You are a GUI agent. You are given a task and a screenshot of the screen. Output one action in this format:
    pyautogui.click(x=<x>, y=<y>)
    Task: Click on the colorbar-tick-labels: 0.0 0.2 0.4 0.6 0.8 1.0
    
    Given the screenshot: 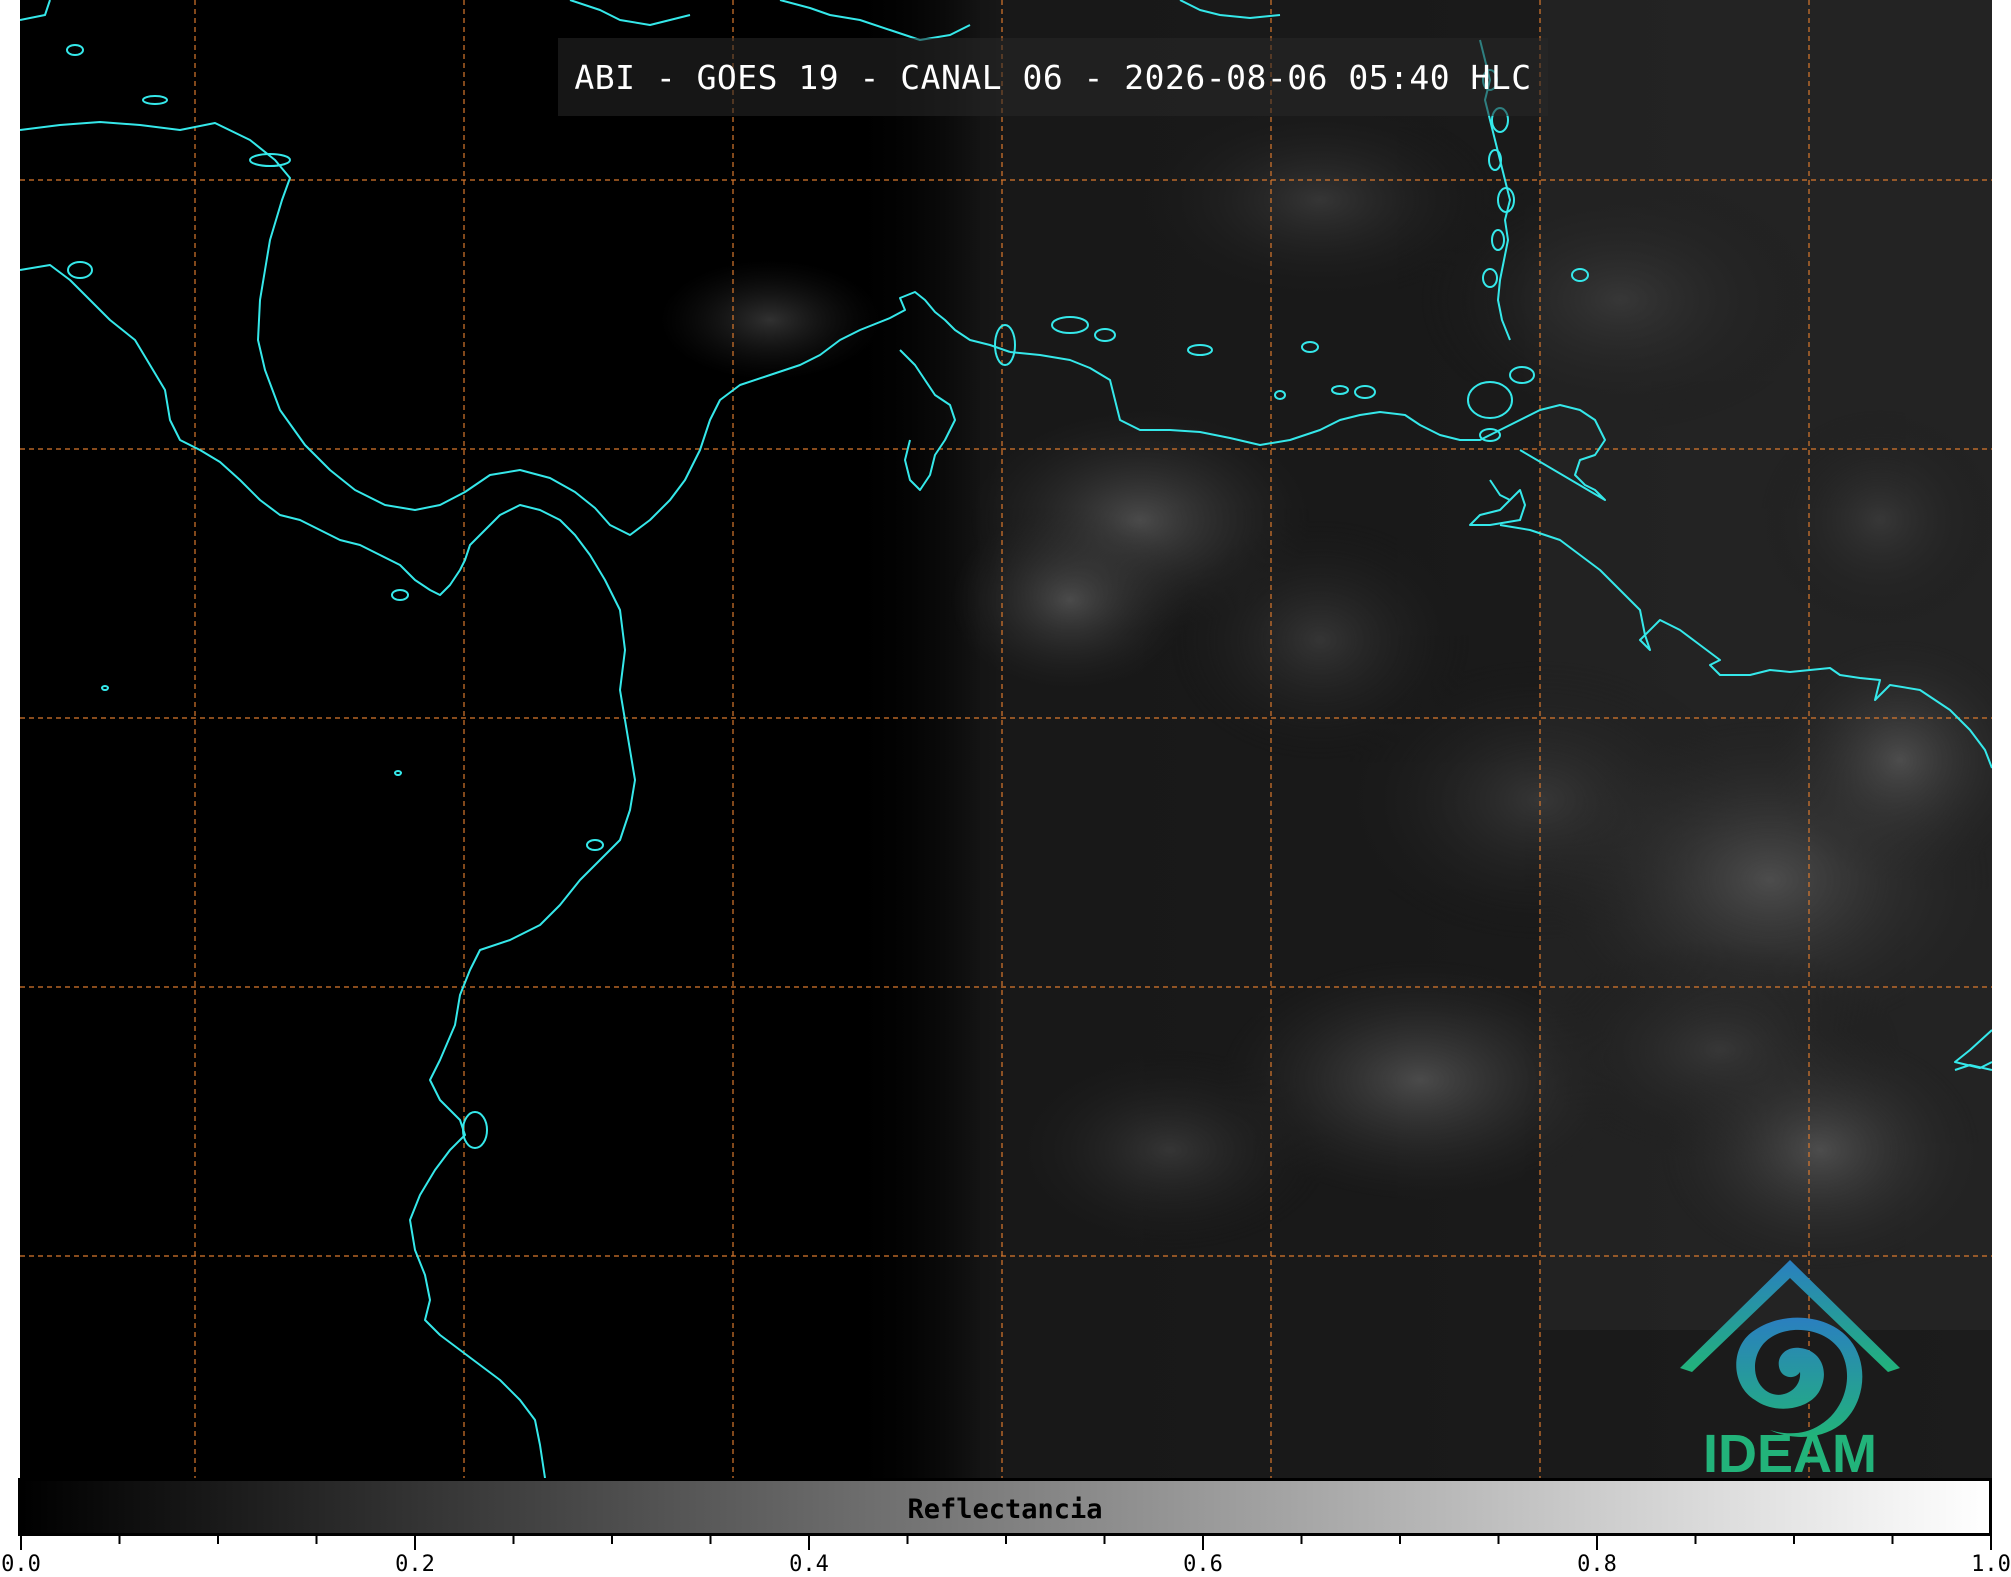 What is the action you would take?
    pyautogui.click(x=1006, y=1556)
    